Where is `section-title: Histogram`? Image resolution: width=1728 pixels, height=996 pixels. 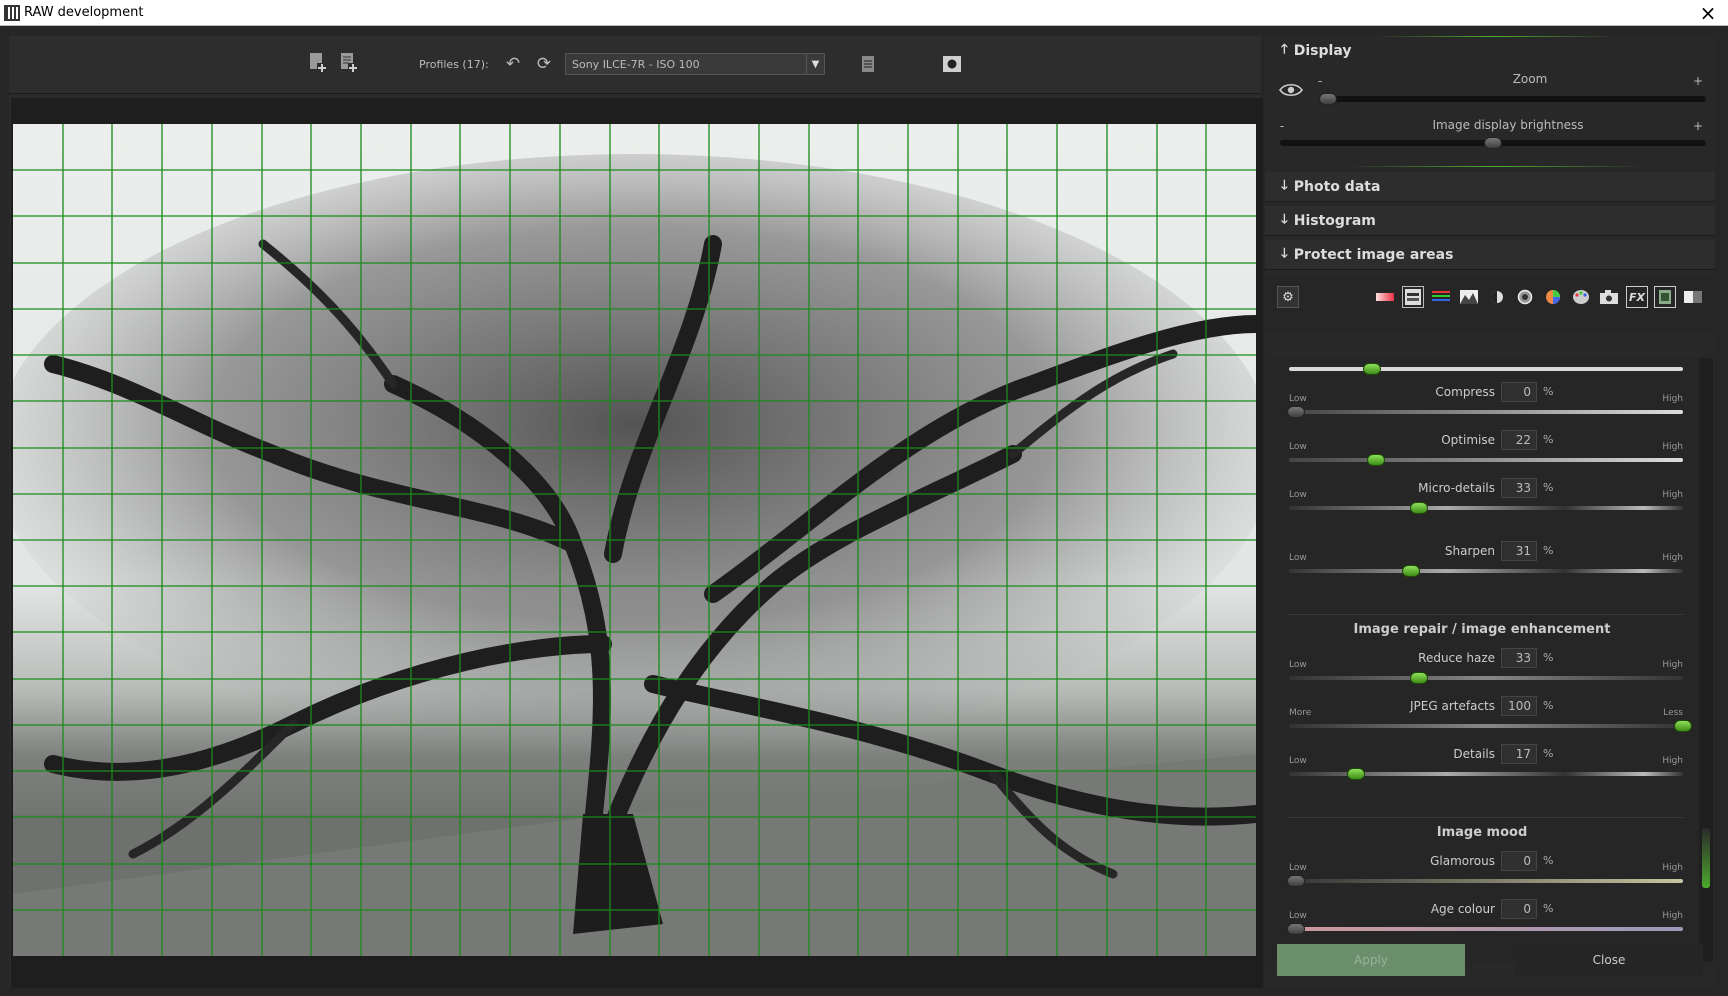 section-title: Histogram is located at coordinates (1334, 220).